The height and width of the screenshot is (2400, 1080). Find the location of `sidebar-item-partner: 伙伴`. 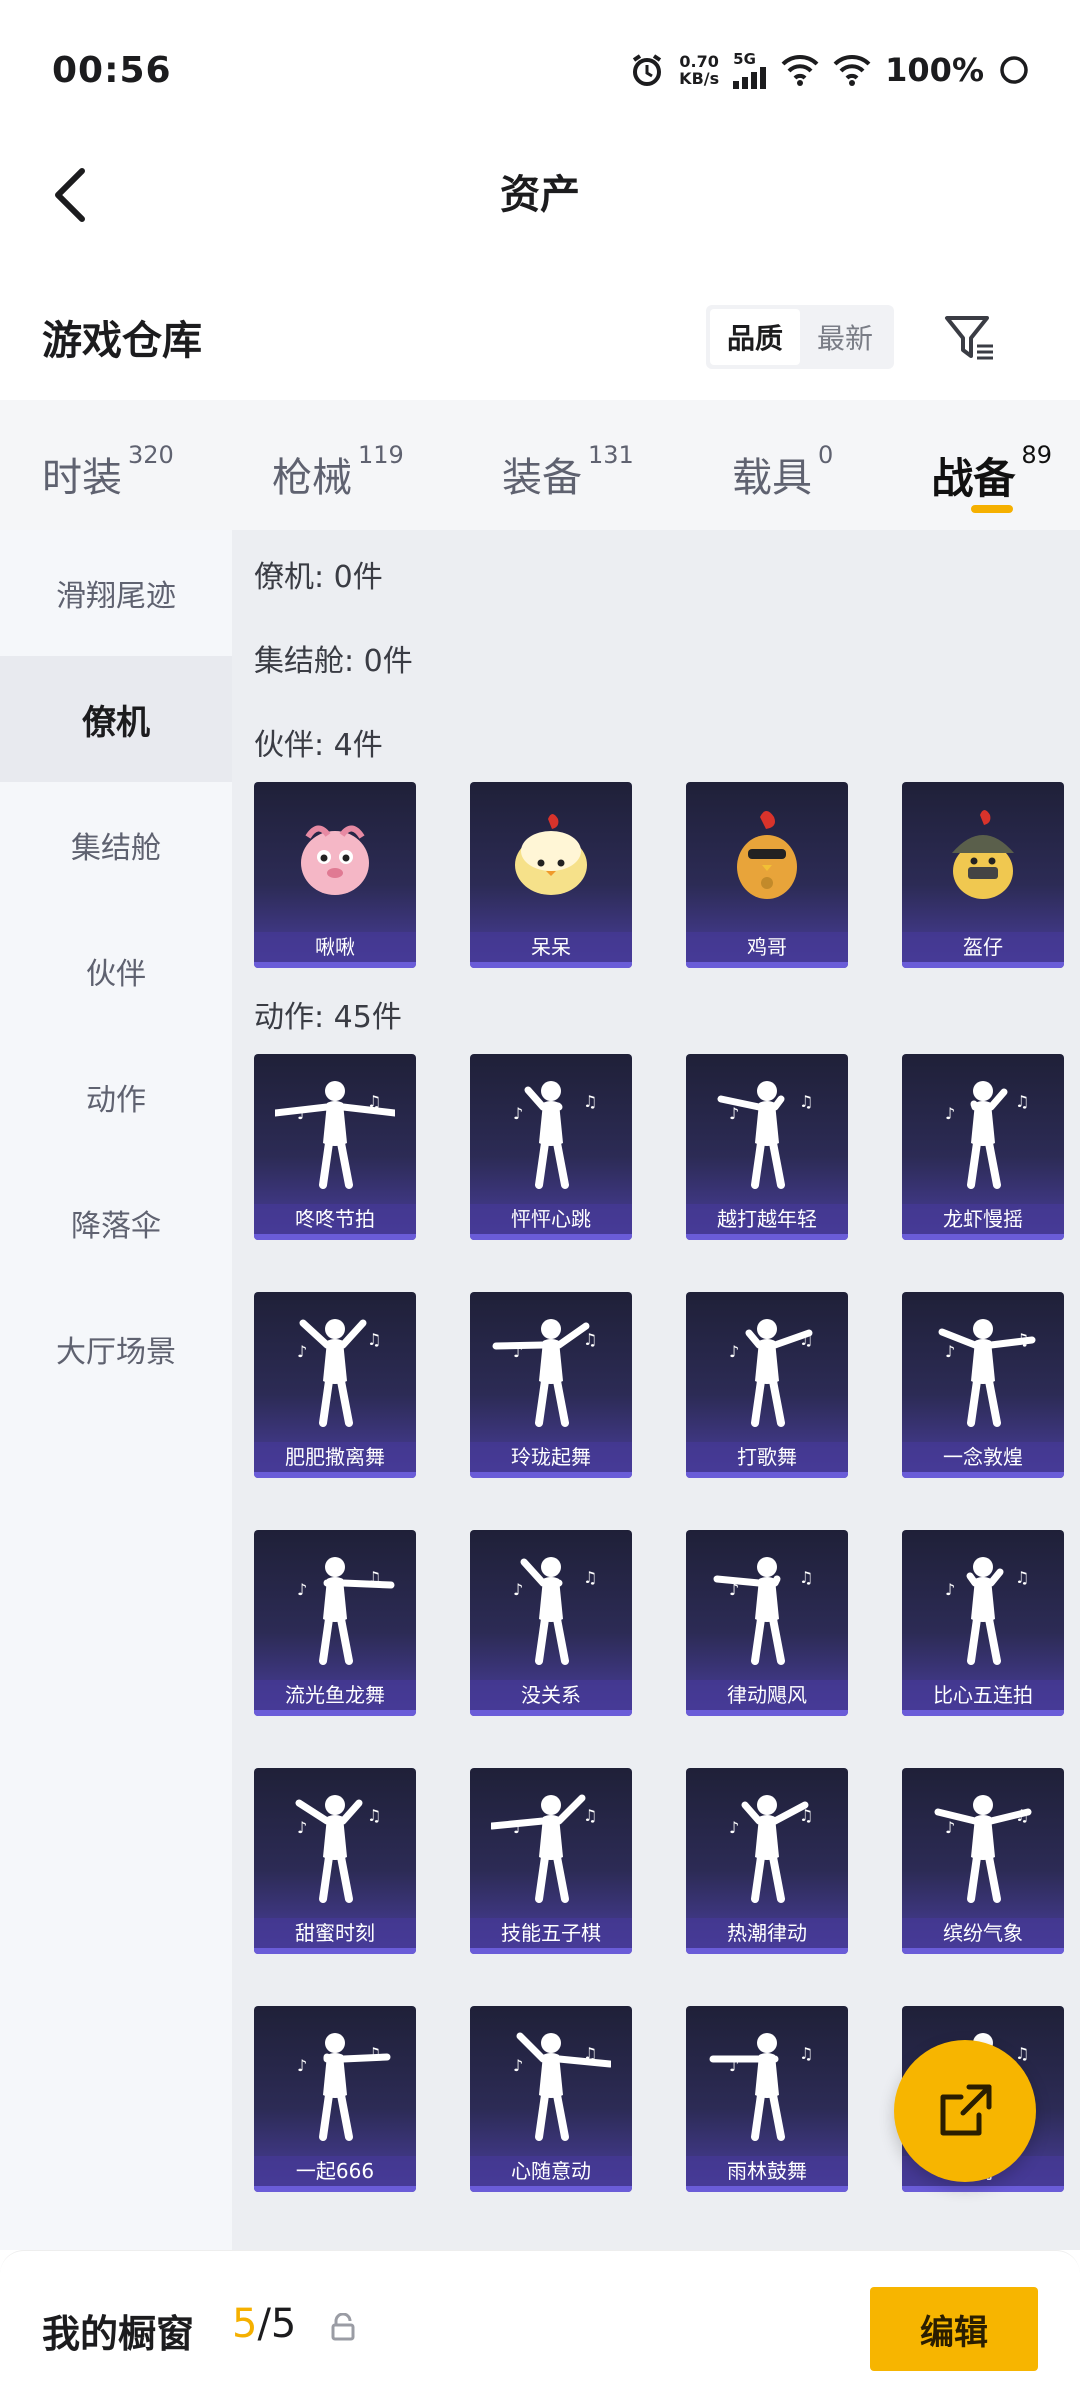

sidebar-item-partner: 伙伴 is located at coordinates (116, 971).